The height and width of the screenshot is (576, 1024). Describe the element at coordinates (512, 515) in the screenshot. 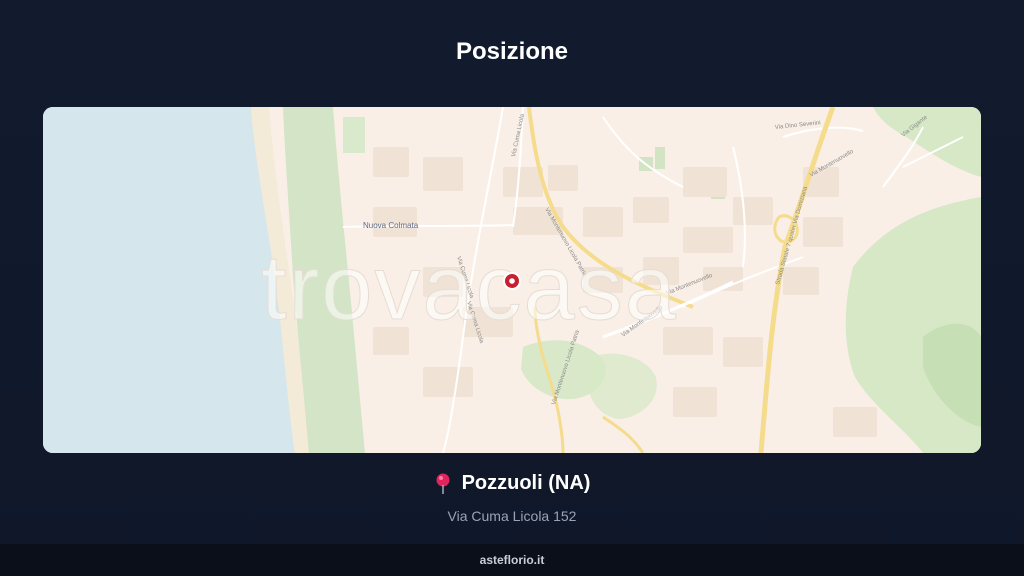

I see `address: Via Cuma Licola 152` at that location.